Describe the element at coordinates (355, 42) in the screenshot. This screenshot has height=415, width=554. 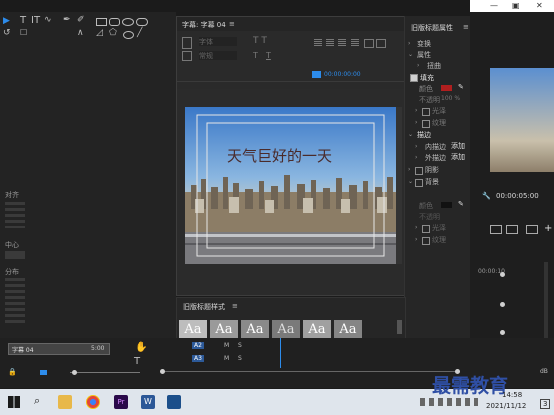
I see `tab-stops-icon` at that location.